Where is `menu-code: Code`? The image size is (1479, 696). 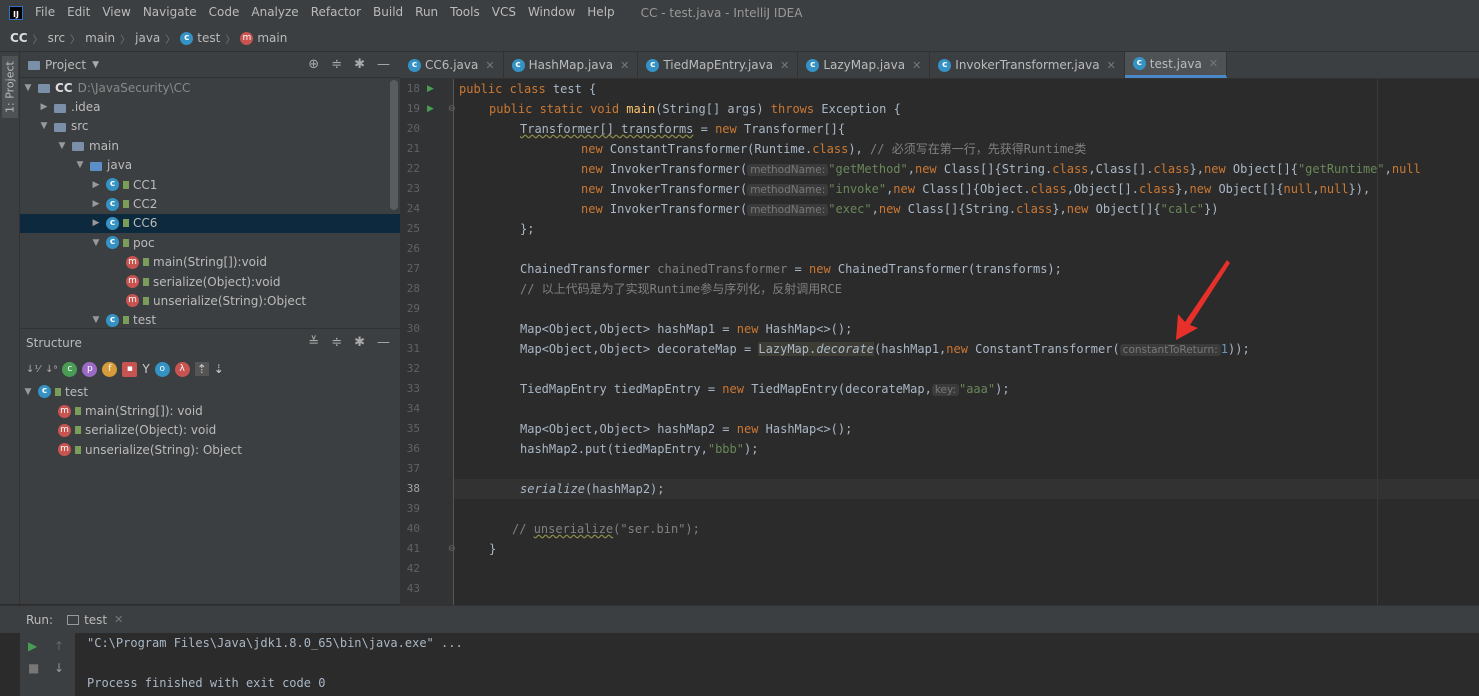
menu-code: Code is located at coordinates (224, 12).